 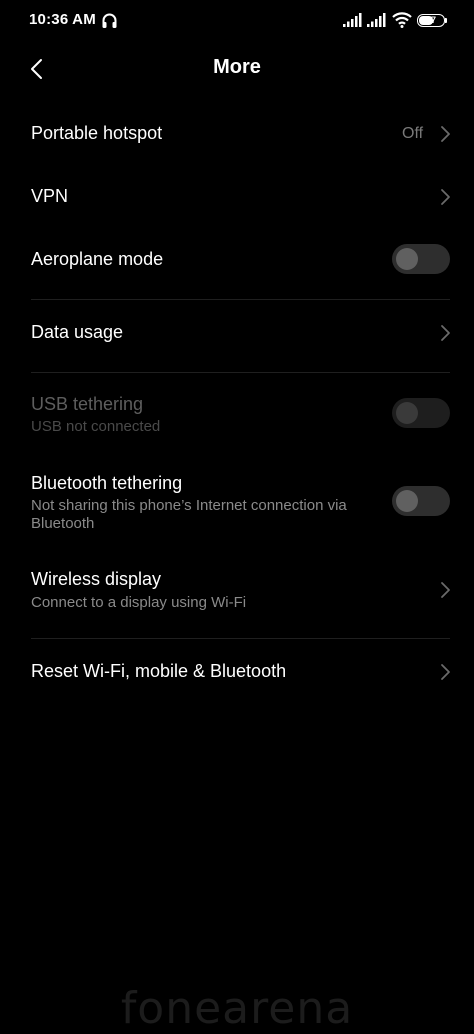 I want to click on status-bar: 10:36 AM 57, so click(x=237, y=20).